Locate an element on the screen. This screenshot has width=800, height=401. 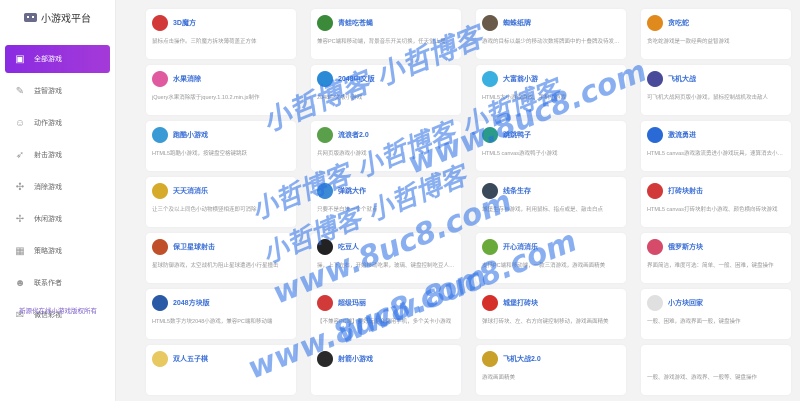
game-title: 贪吃蛇 is located at coordinates (678, 23).